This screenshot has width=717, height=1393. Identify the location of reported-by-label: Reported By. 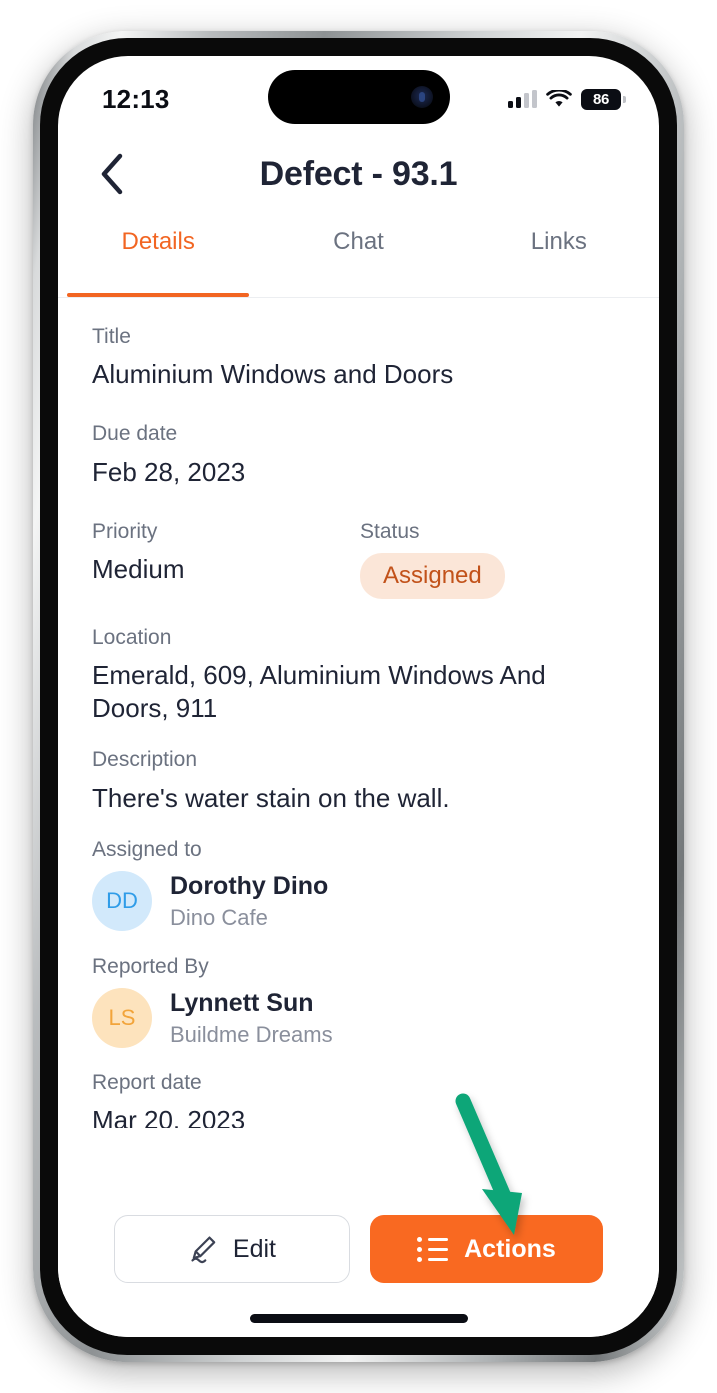
(150, 966).